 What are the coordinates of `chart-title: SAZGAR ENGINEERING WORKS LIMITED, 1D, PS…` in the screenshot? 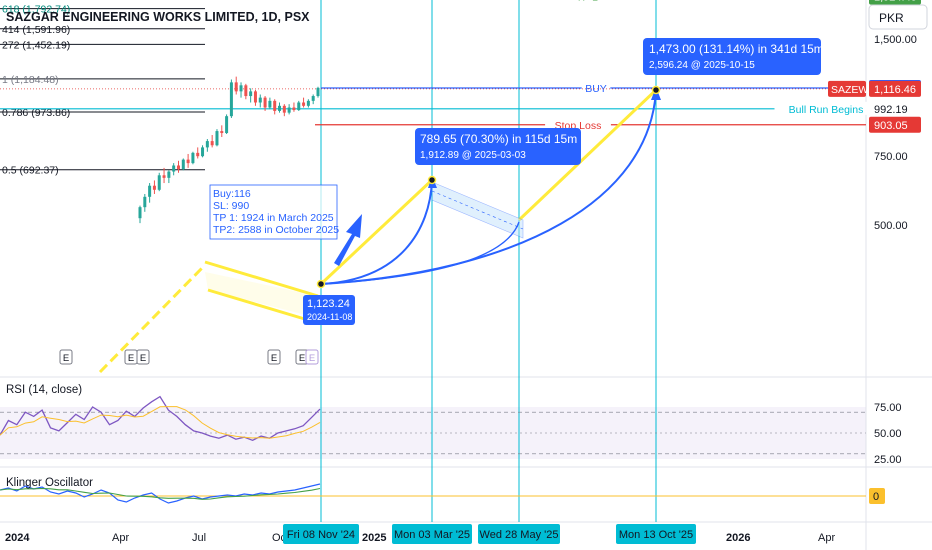 It's located at (158, 17).